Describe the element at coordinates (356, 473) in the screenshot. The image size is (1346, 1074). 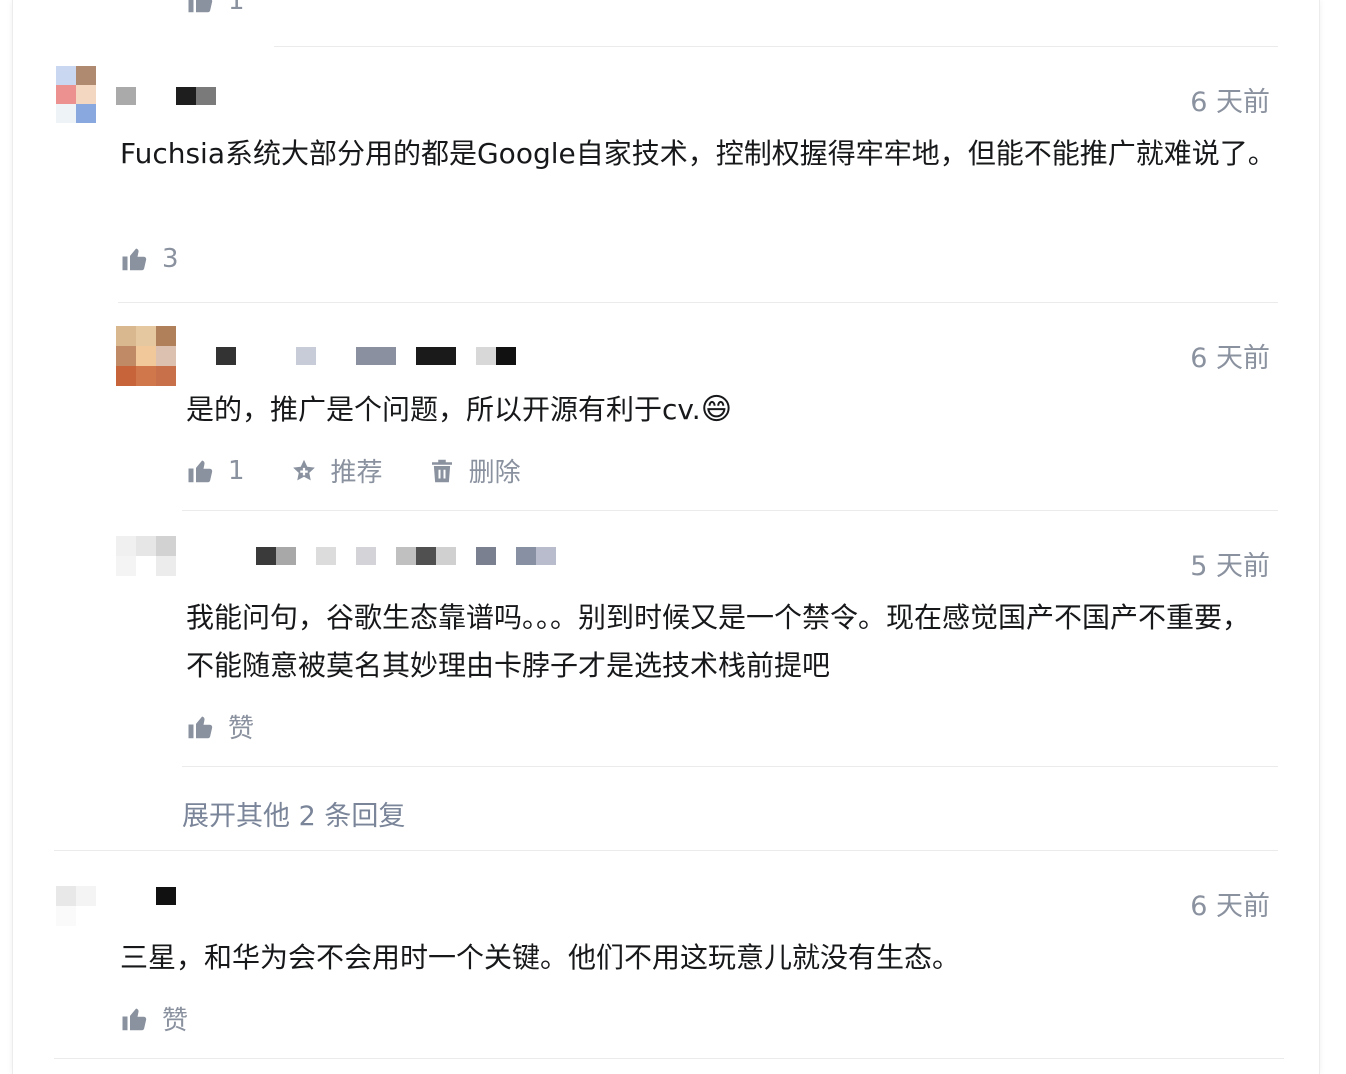
I see `recommend-label: 推荐` at that location.